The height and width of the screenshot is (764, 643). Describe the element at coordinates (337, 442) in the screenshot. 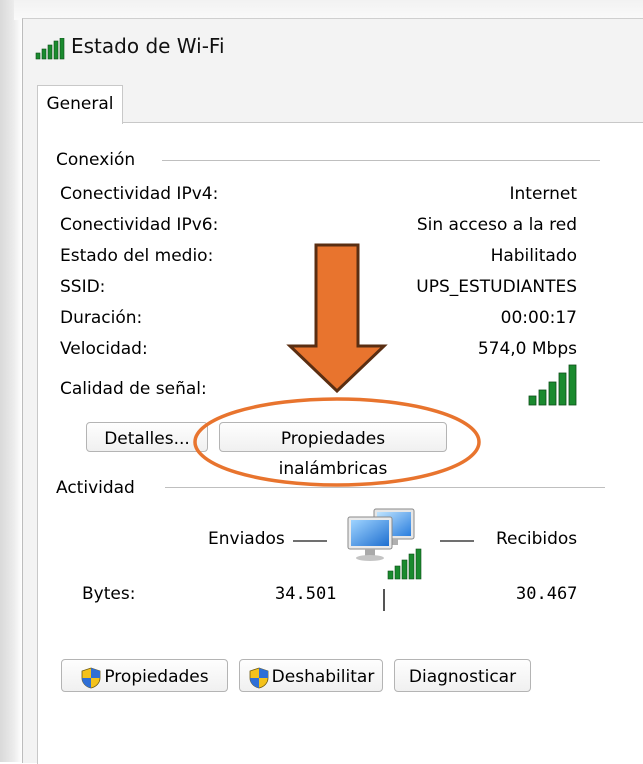

I see `annotation-ellipse` at that location.